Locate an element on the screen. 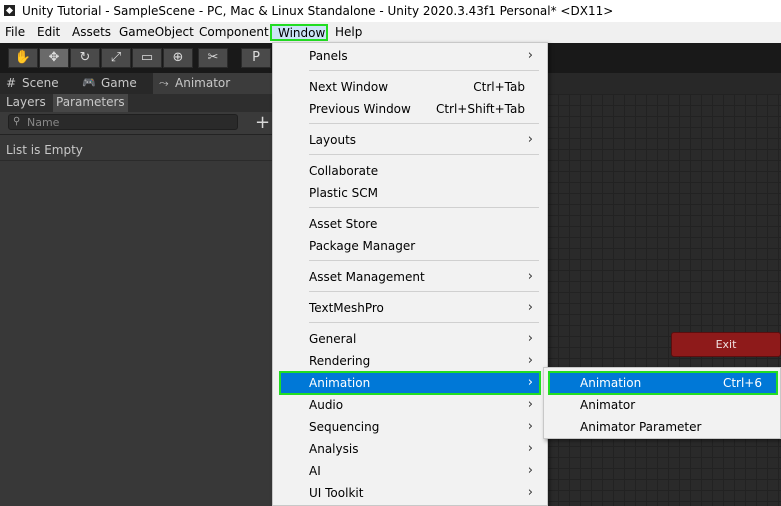 The width and height of the screenshot is (781, 506). menuitem-previous-window: Previous Window Ctrl+Shift+Tab is located at coordinates (410, 109).